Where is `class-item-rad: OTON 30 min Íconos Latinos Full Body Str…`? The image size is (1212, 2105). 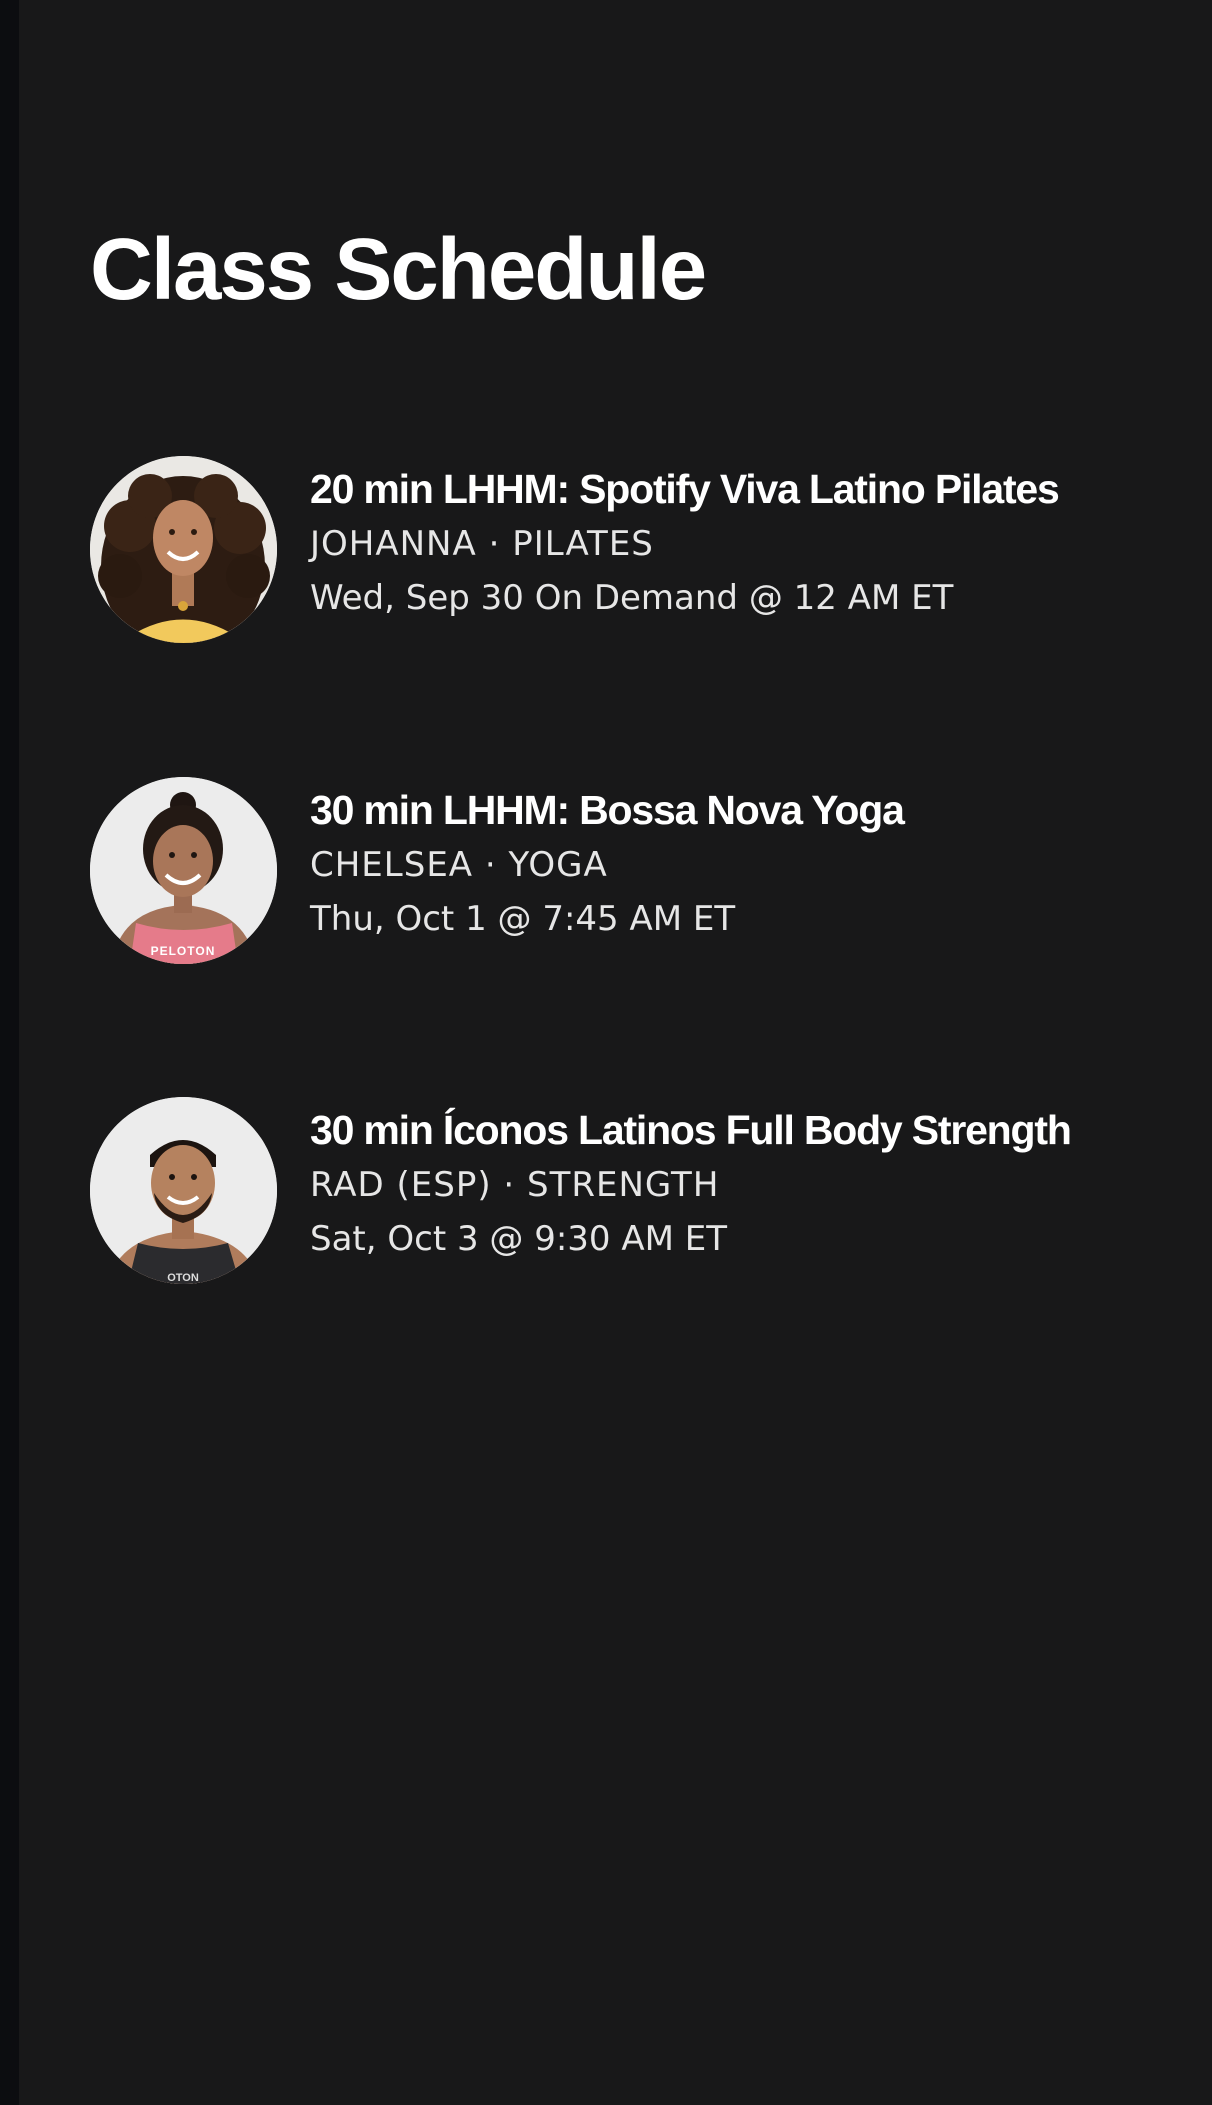 class-item-rad: OTON 30 min Íconos Latinos Full Body Str… is located at coordinates (620, 1192).